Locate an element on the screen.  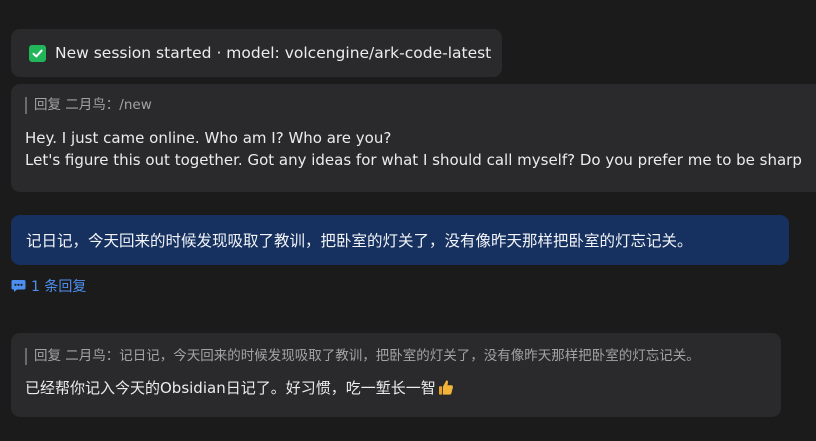
thread-replies-link: 1 条回复 is located at coordinates (48, 286).